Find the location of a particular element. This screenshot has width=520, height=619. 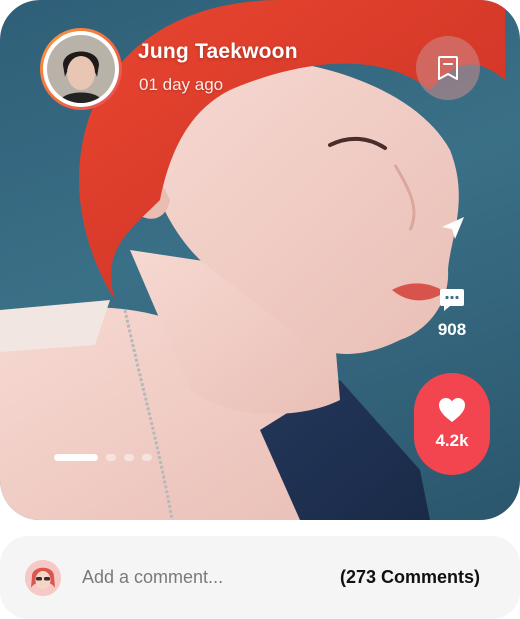

bookmark-icon is located at coordinates (448, 68).